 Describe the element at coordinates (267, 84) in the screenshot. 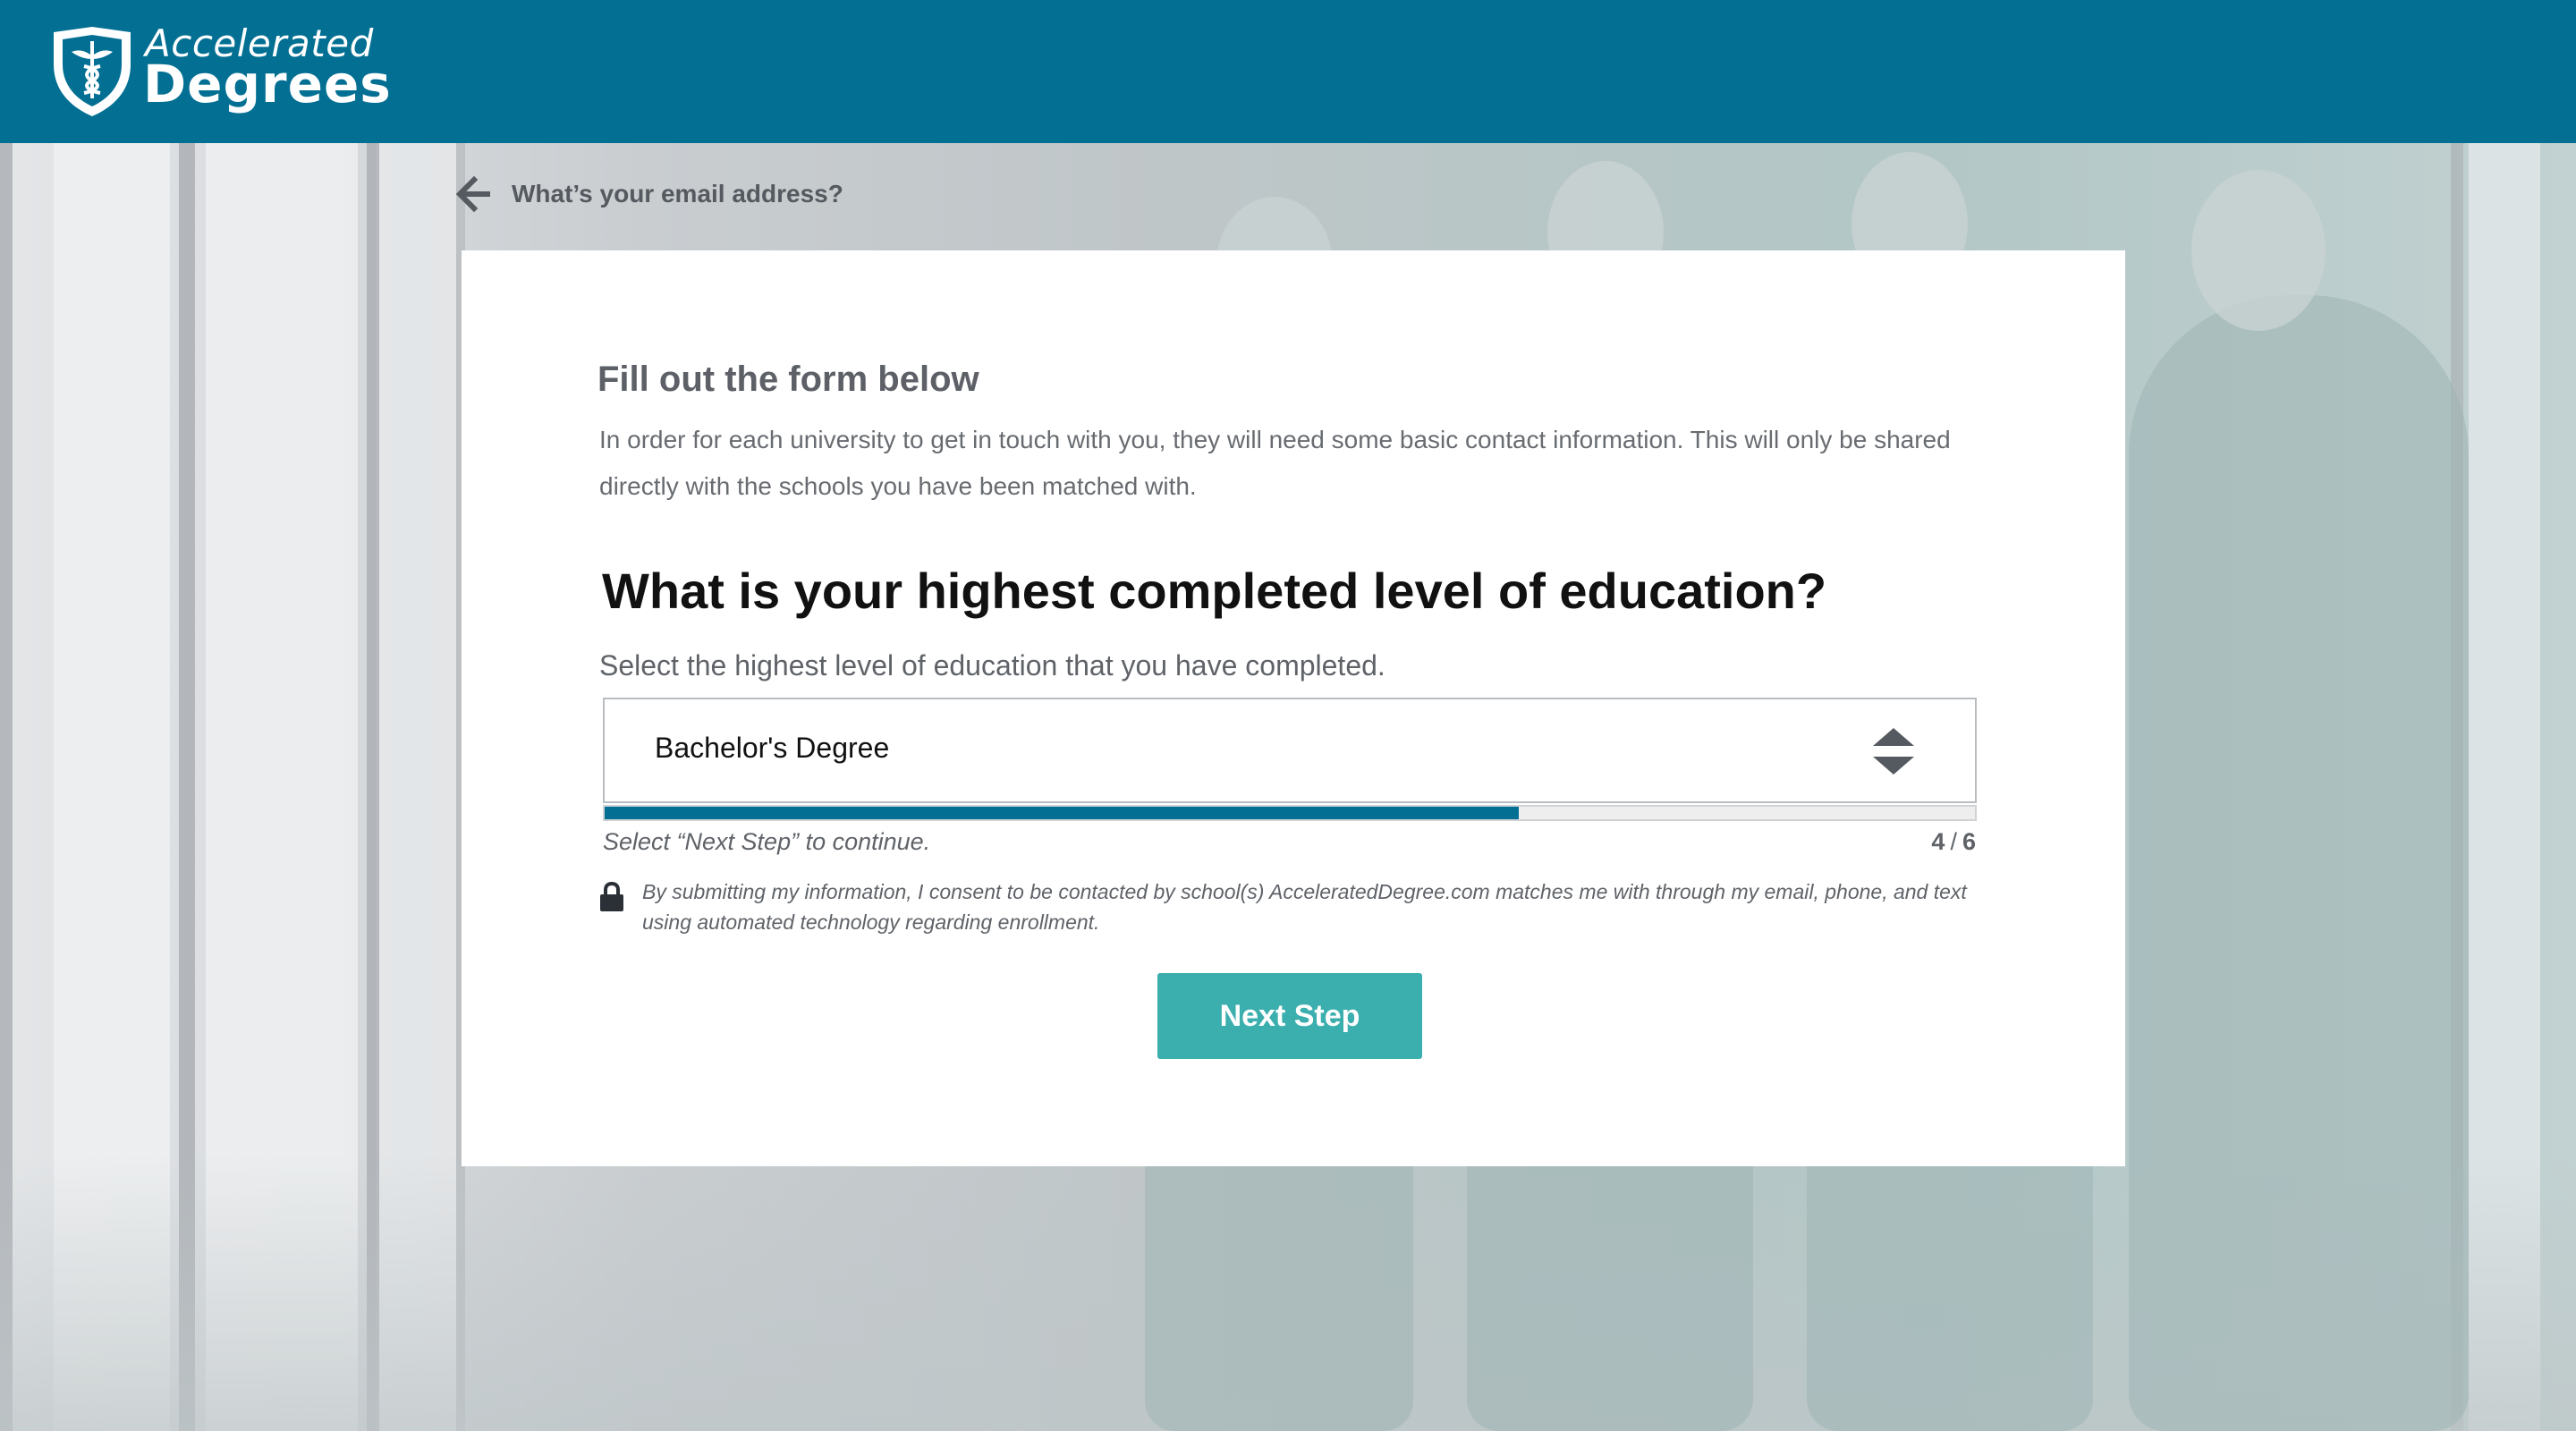

I see `logo-text-degrees: Degrees` at that location.